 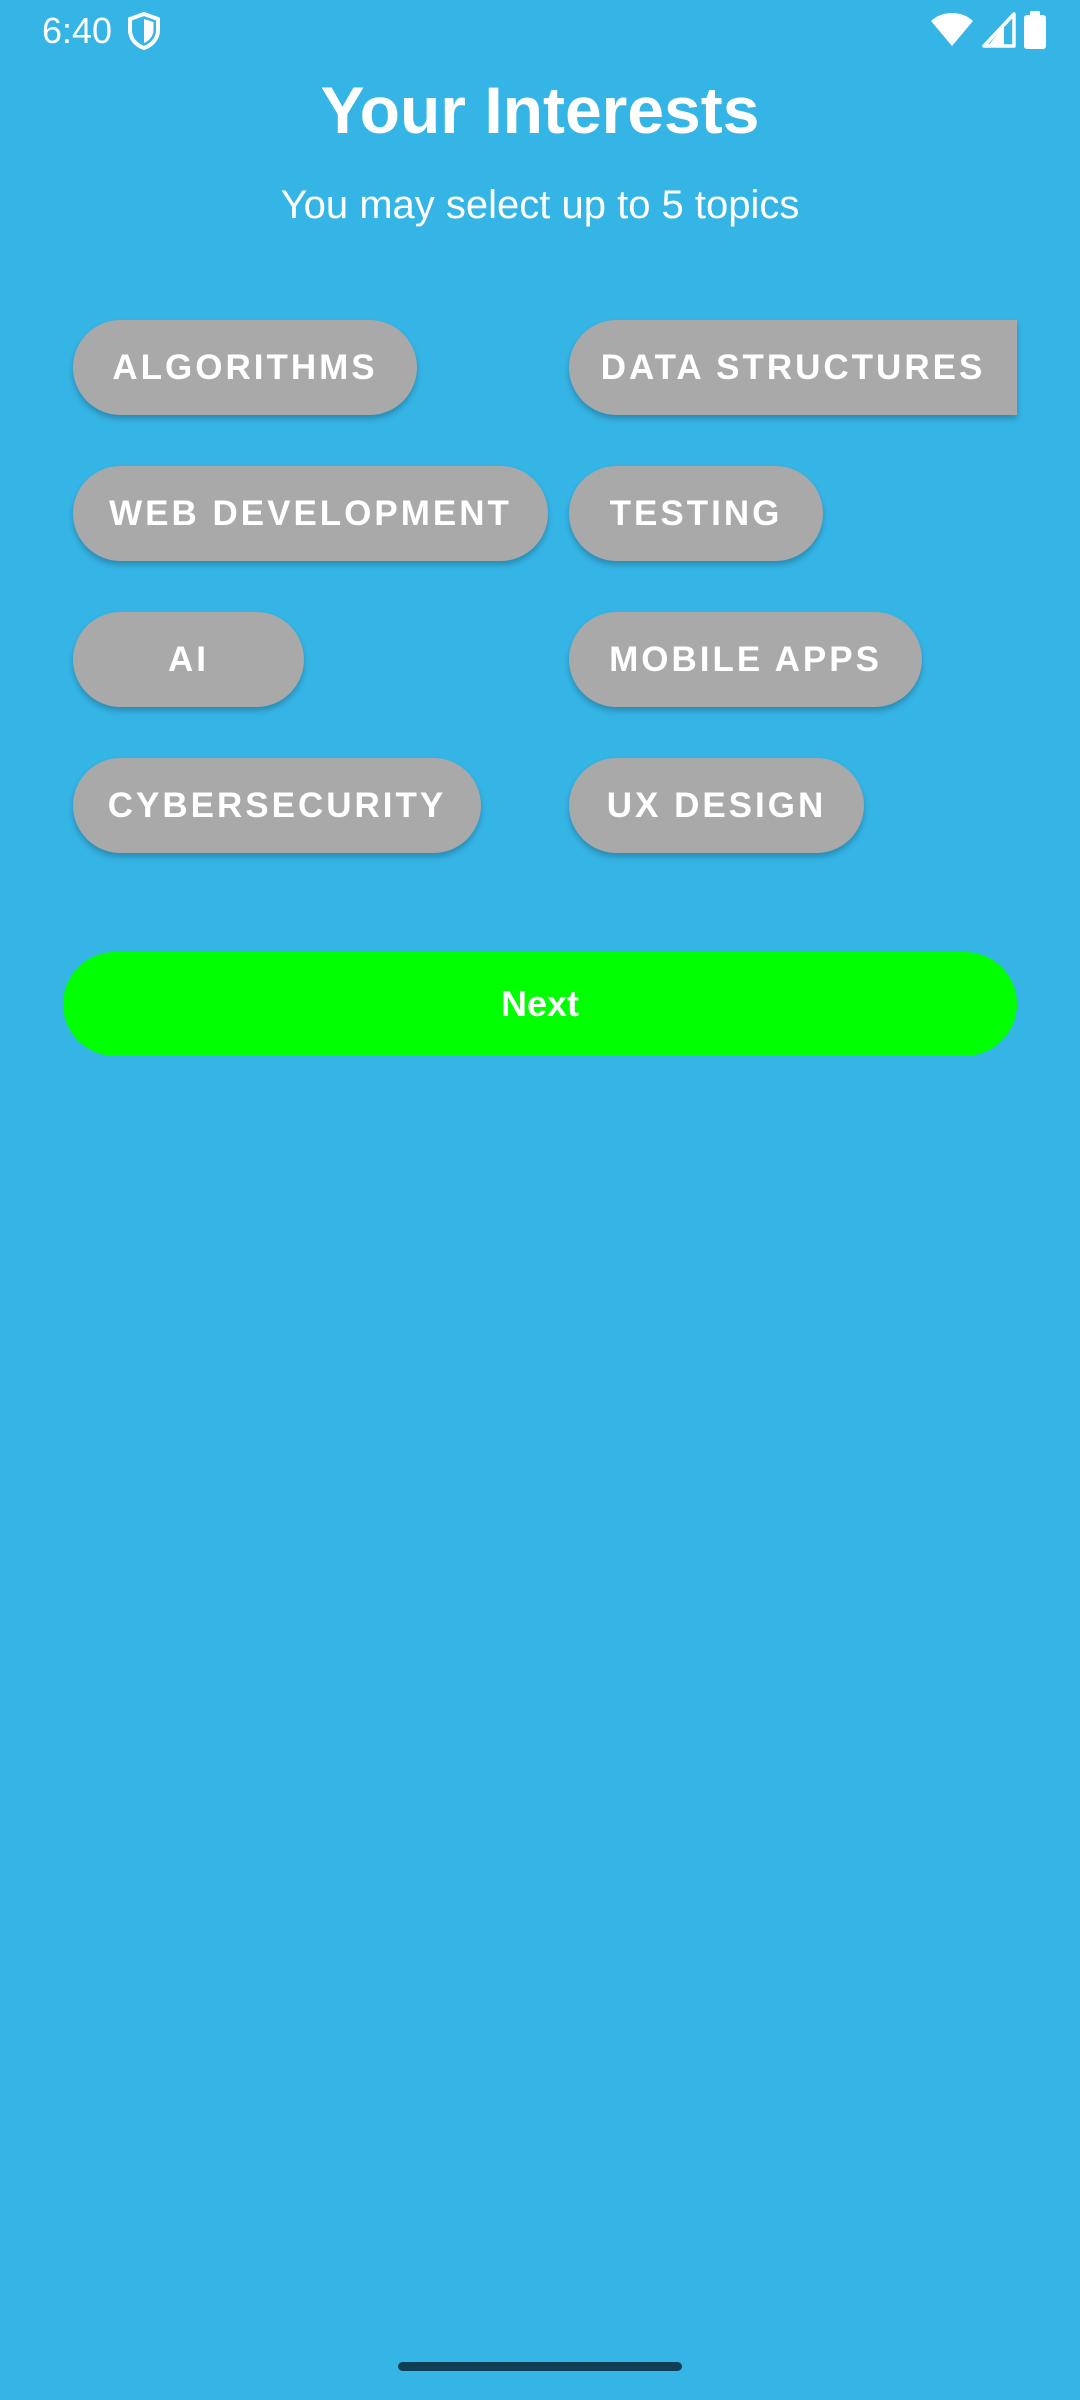 What do you see at coordinates (745, 659) in the screenshot?
I see `topic-chip-mobile-apps: MOBILE APPS` at bounding box center [745, 659].